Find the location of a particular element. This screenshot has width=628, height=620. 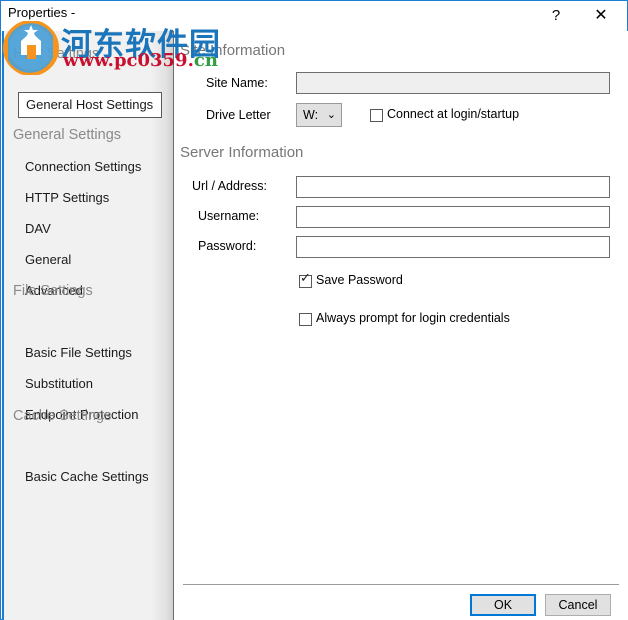

drive-letter-value: W: is located at coordinates (311, 115).